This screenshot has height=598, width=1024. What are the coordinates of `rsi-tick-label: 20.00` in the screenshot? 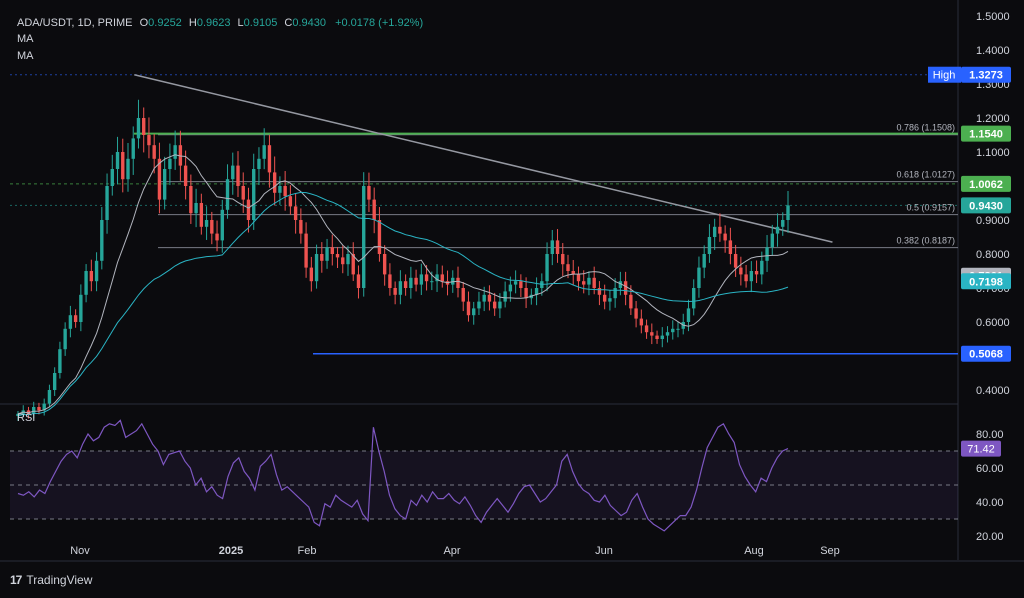 It's located at (990, 537).